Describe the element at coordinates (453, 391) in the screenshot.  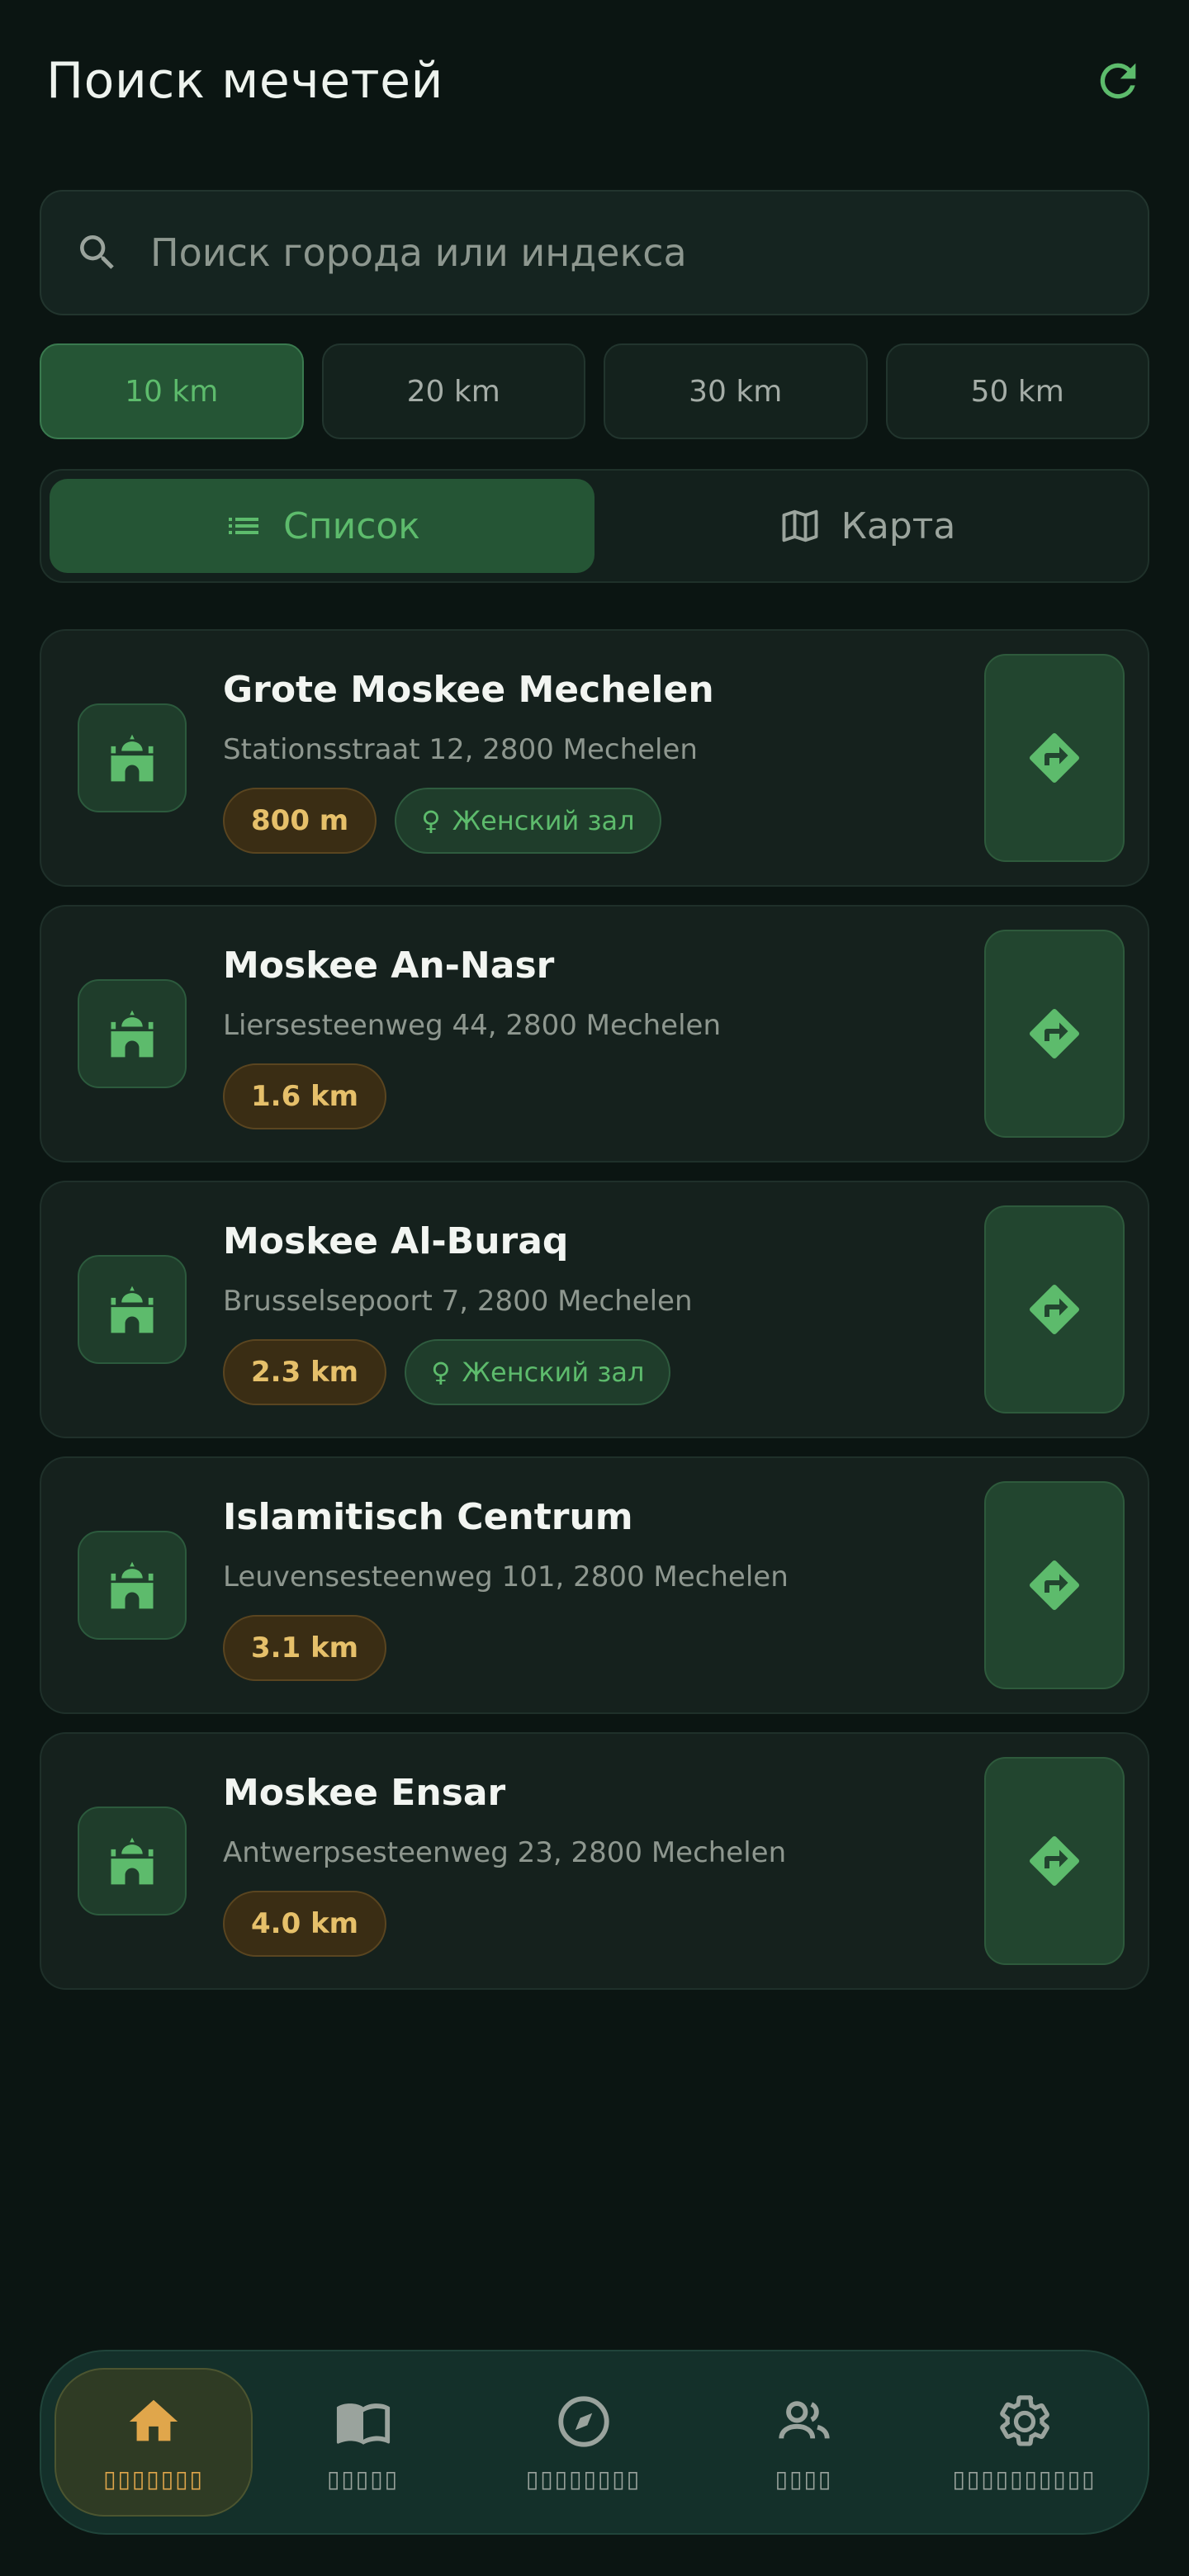
I see `radius-20km-chip: 20 km` at that location.